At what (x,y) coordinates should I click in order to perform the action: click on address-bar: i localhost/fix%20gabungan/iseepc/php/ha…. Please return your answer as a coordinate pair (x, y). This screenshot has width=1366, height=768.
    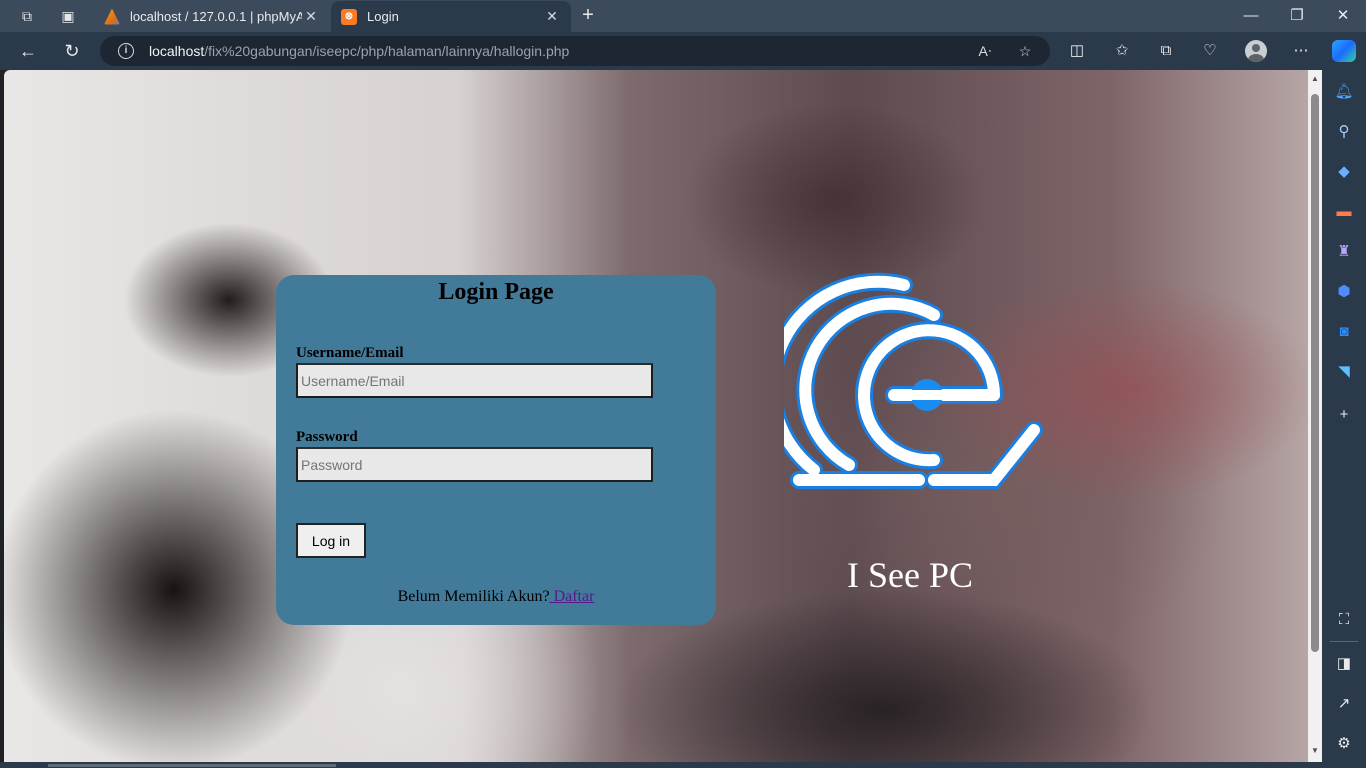
    Looking at the image, I should click on (575, 51).